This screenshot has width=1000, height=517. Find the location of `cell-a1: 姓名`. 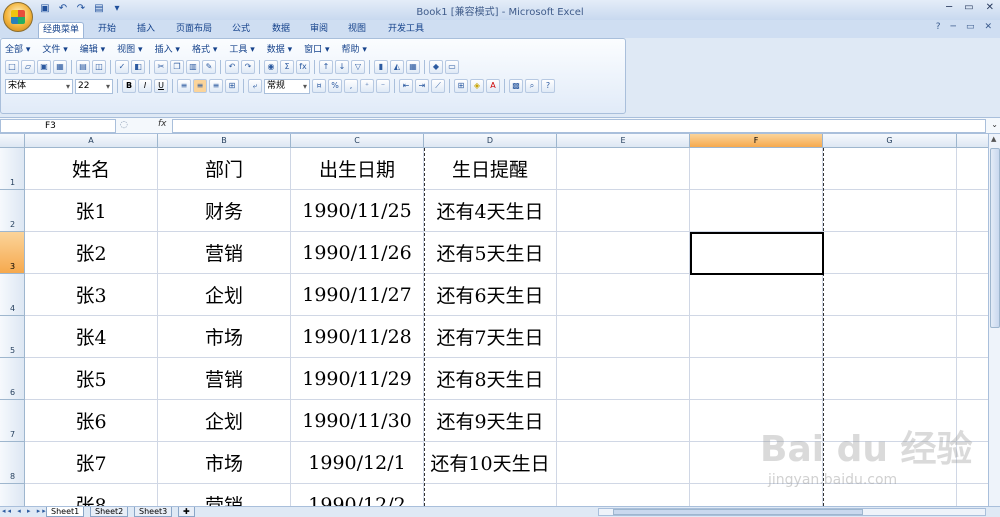

cell-a1: 姓名 is located at coordinates (91, 169).